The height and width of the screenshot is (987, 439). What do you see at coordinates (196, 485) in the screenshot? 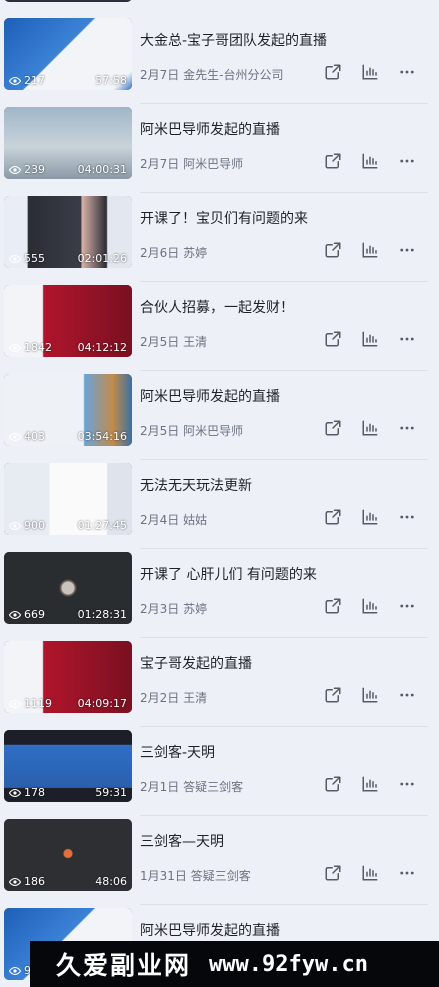
I see `replay-title: 无法无天玩法更新` at bounding box center [196, 485].